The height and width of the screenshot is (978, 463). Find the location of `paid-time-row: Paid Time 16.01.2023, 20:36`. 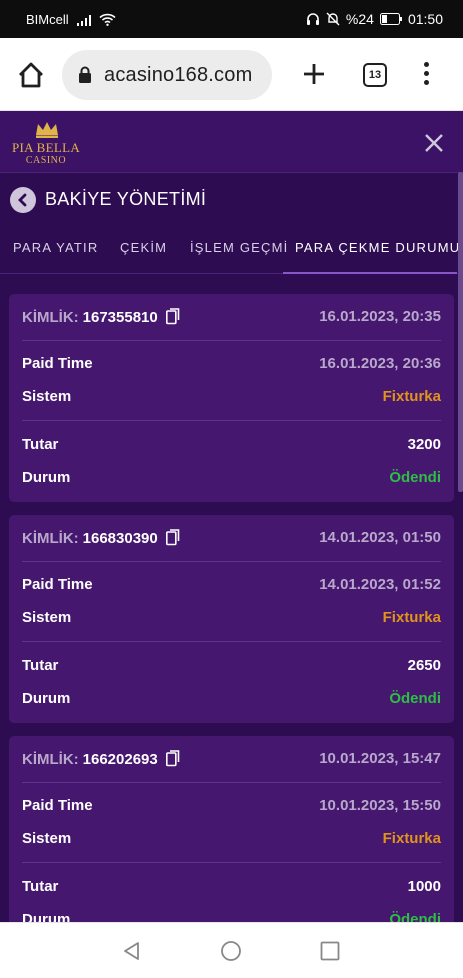

paid-time-row: Paid Time 16.01.2023, 20:36 is located at coordinates (231, 365).